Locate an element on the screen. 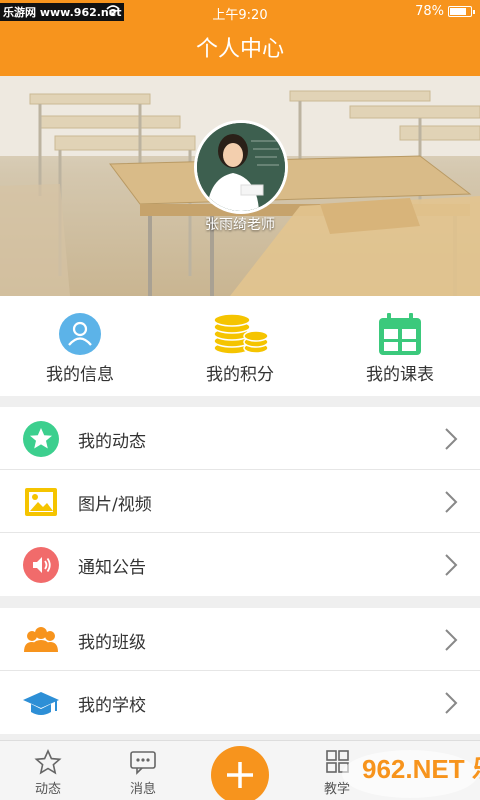 The width and height of the screenshot is (480, 800). star-outline-icon is located at coordinates (48, 762).